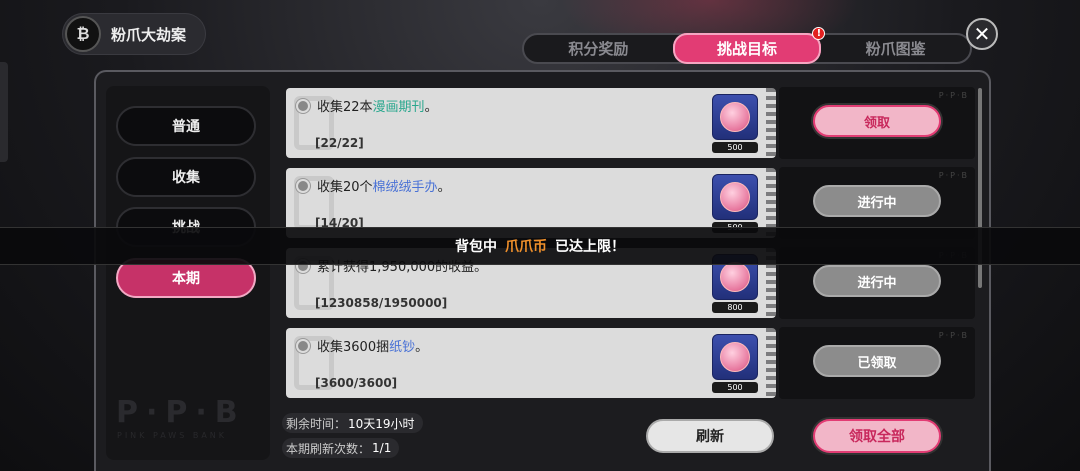 This screenshot has height=471, width=1080. I want to click on reward-quantity: 800, so click(735, 307).